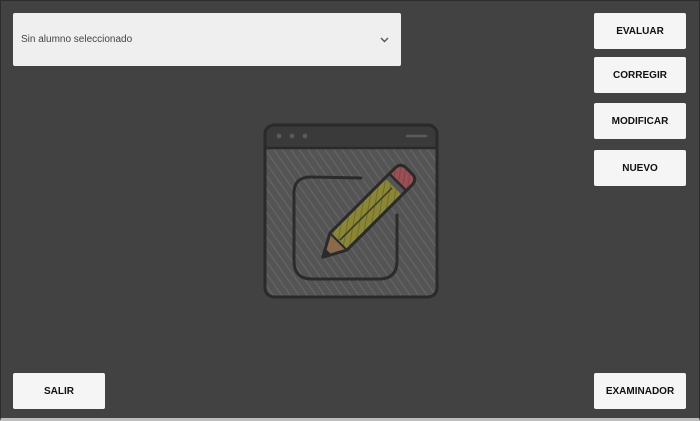  I want to click on student-select: Sin alumno seleccionado, so click(207, 39).